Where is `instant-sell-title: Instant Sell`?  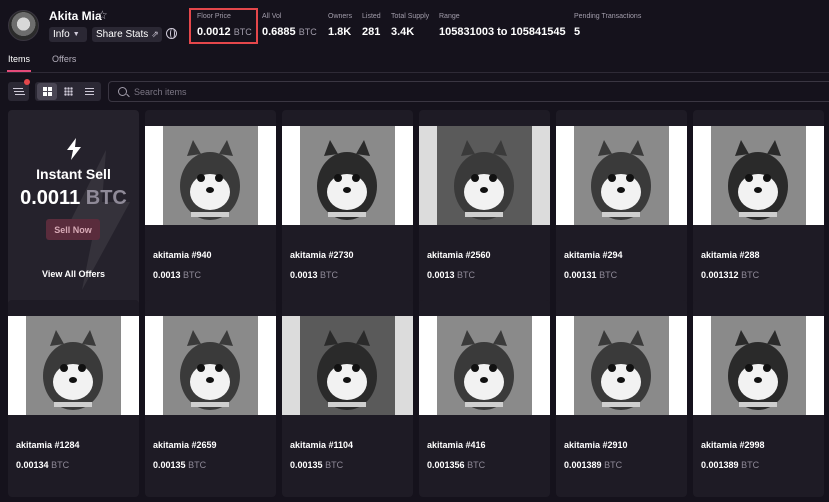
instant-sell-title: Instant Sell is located at coordinates (73, 174).